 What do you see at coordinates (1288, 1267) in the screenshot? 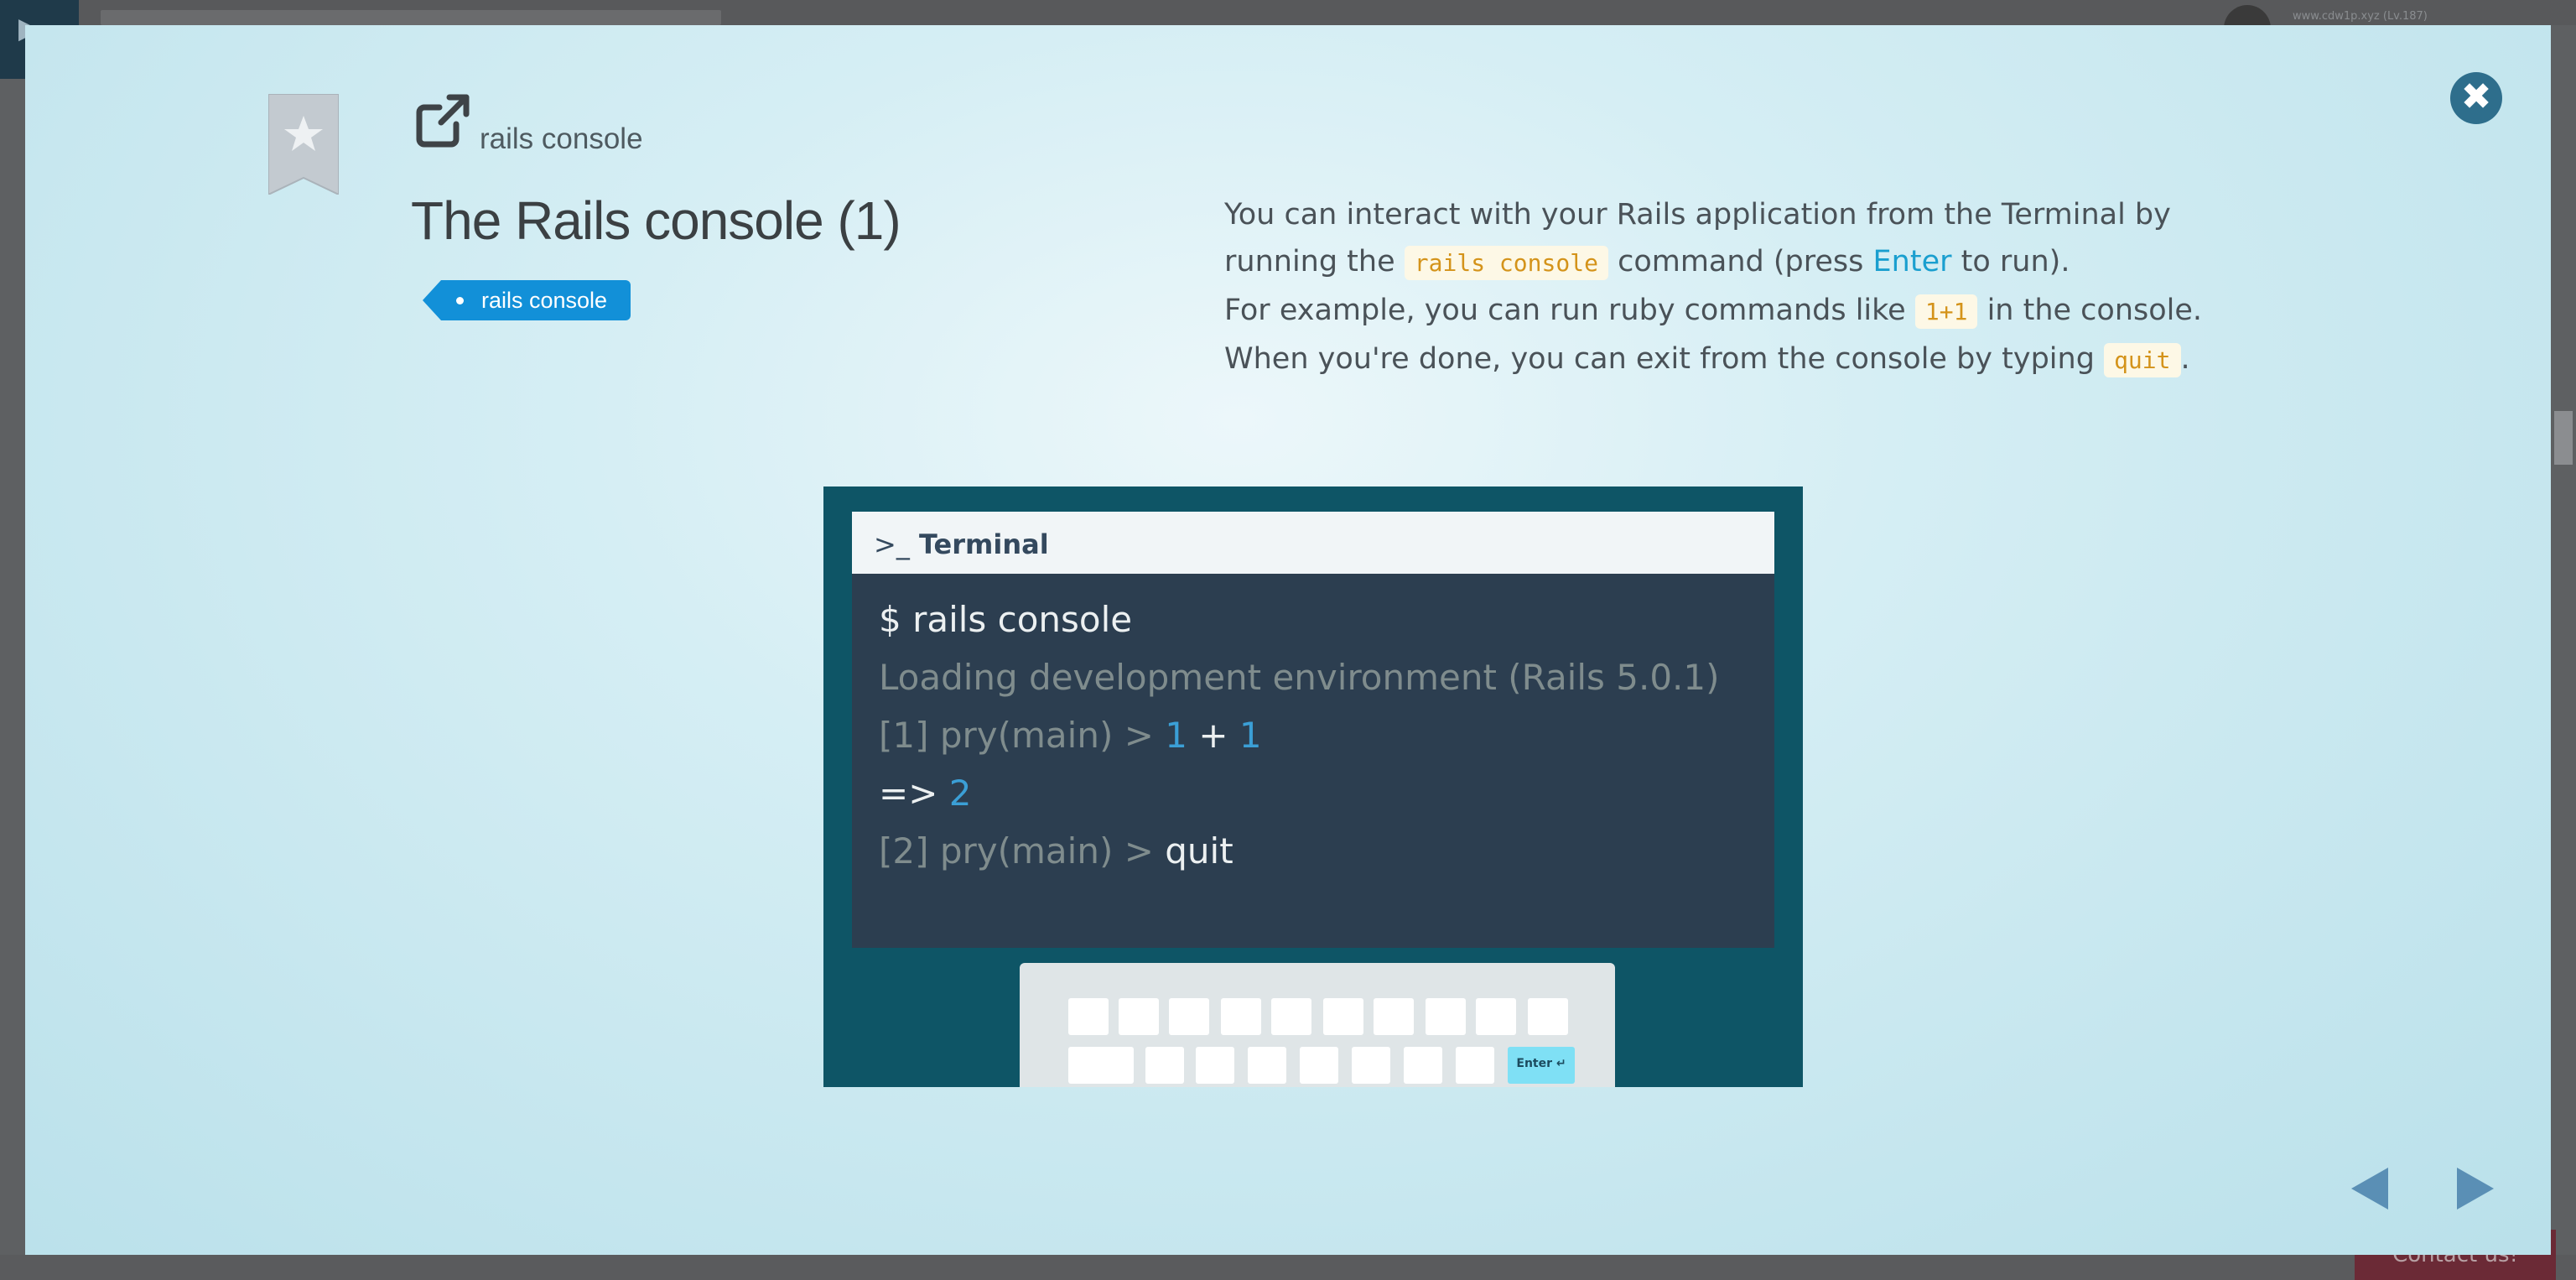
I see `background-bottom-bar` at bounding box center [1288, 1267].